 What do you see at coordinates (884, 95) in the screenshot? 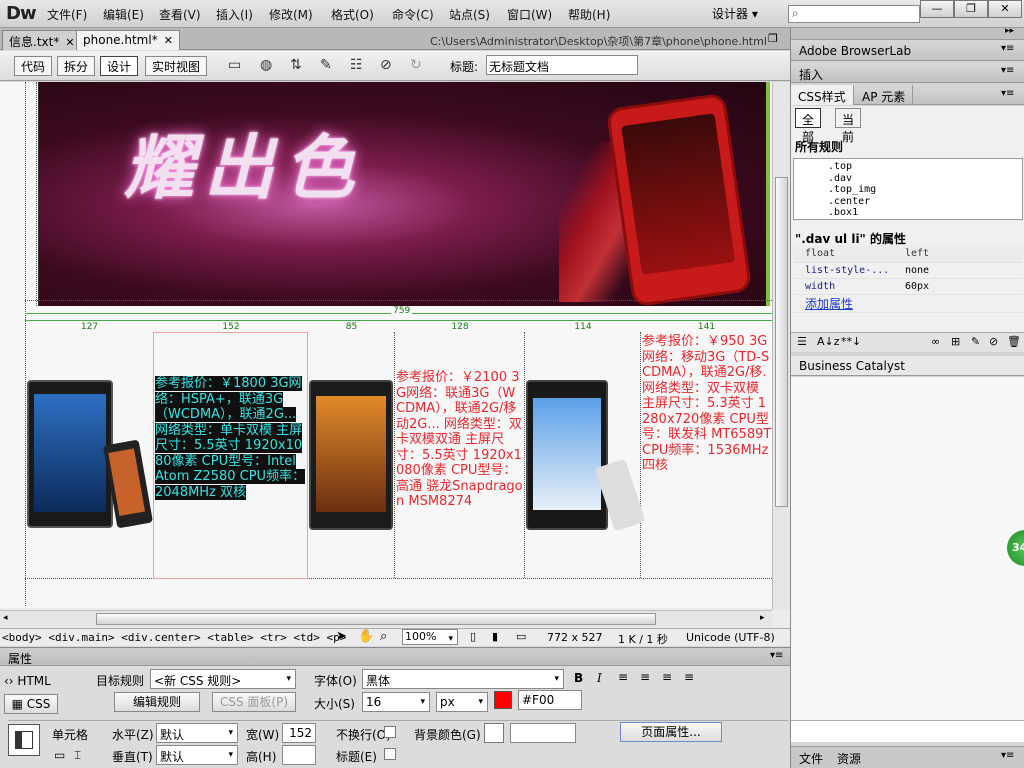
I see `tab-ap-elements: AP 元素` at bounding box center [884, 95].